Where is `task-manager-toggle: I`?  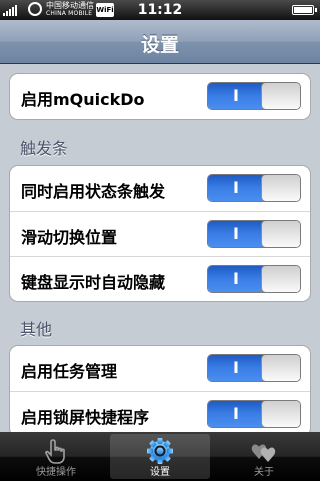
task-manager-toggle: I is located at coordinates (254, 368).